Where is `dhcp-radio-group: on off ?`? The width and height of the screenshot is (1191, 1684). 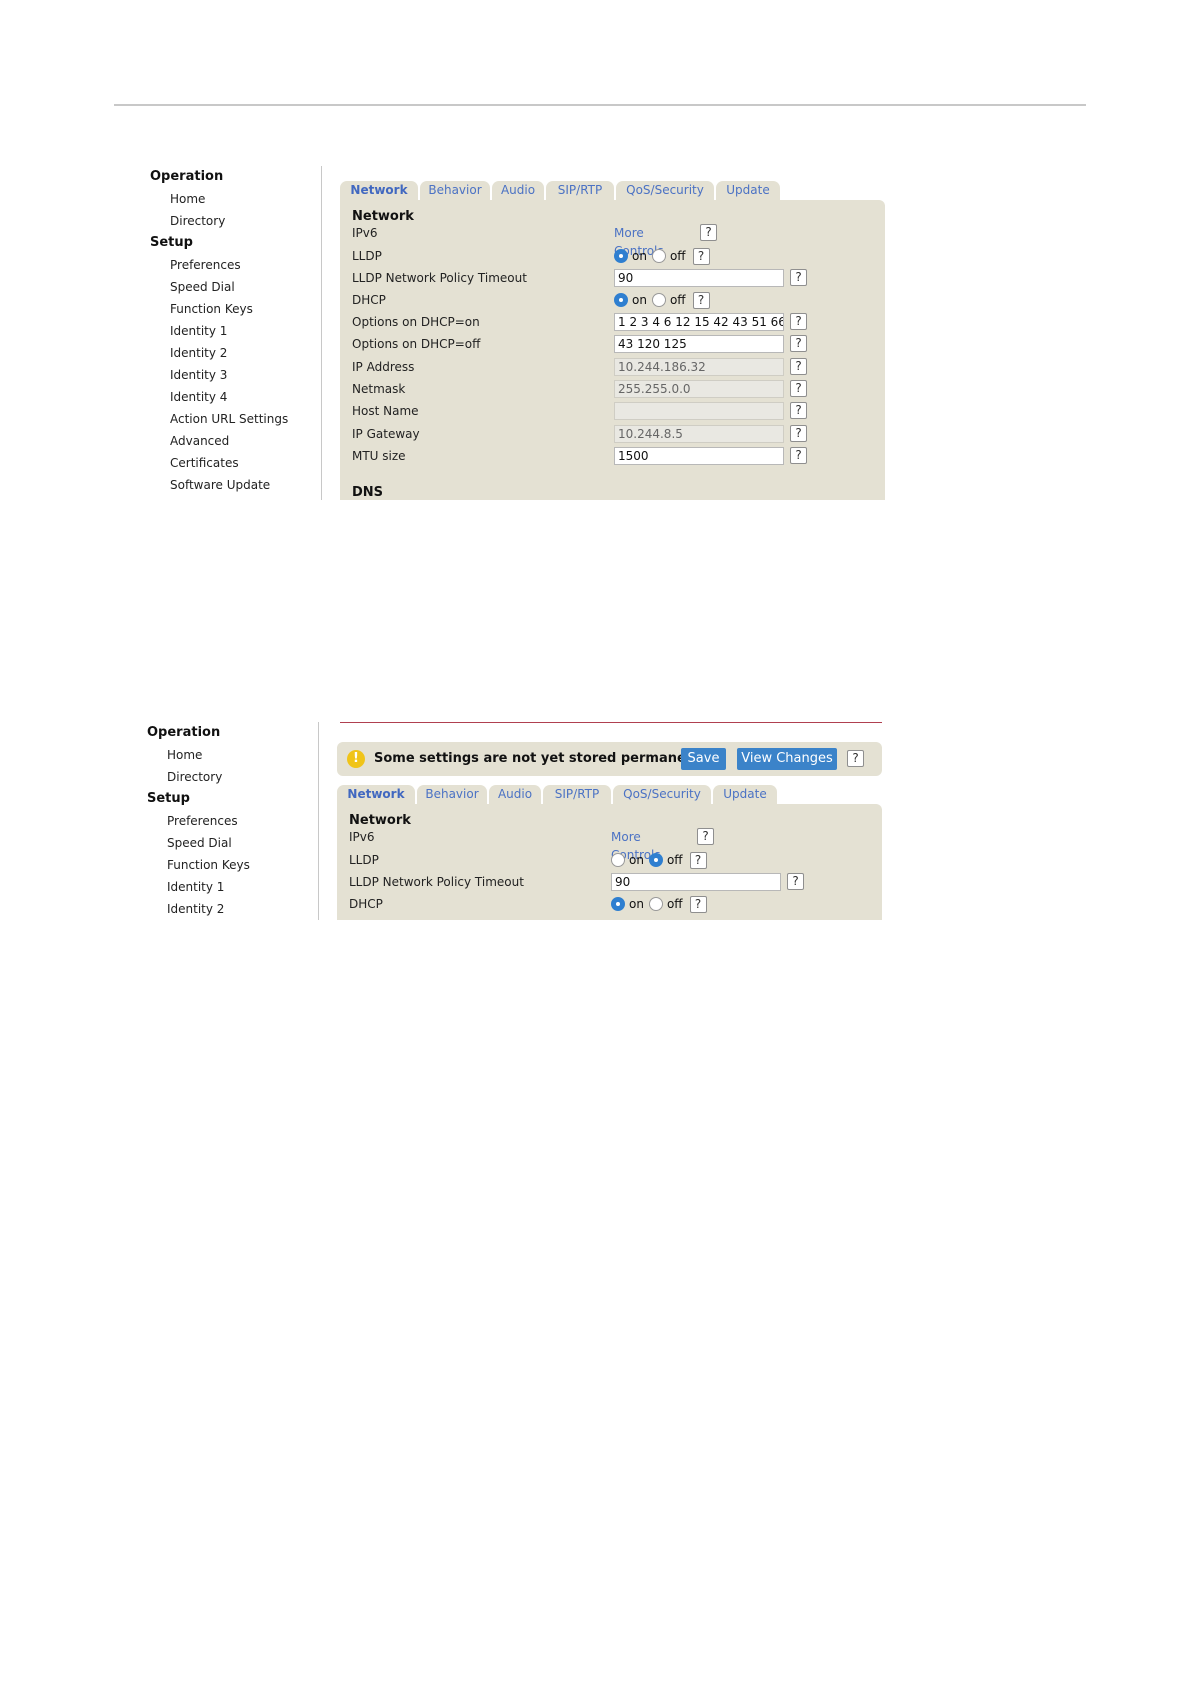
dhcp-radio-group: on off ? is located at coordinates (662, 300).